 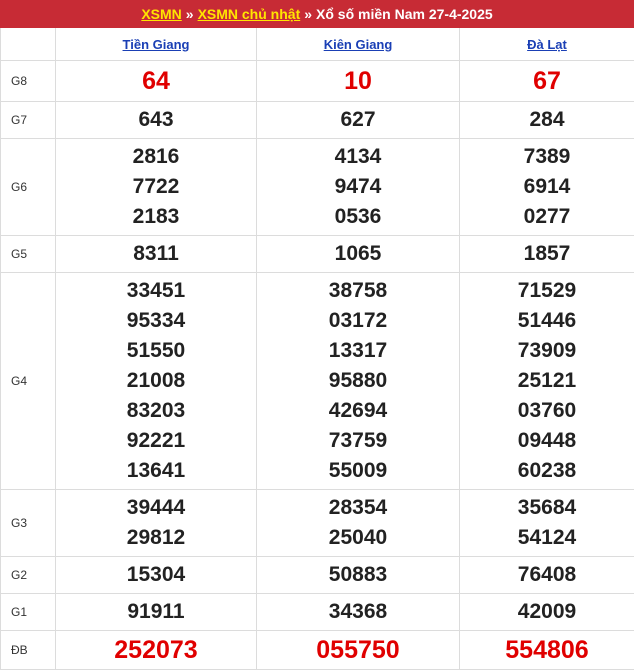 I want to click on prize-cell: 055750, so click(x=358, y=650).